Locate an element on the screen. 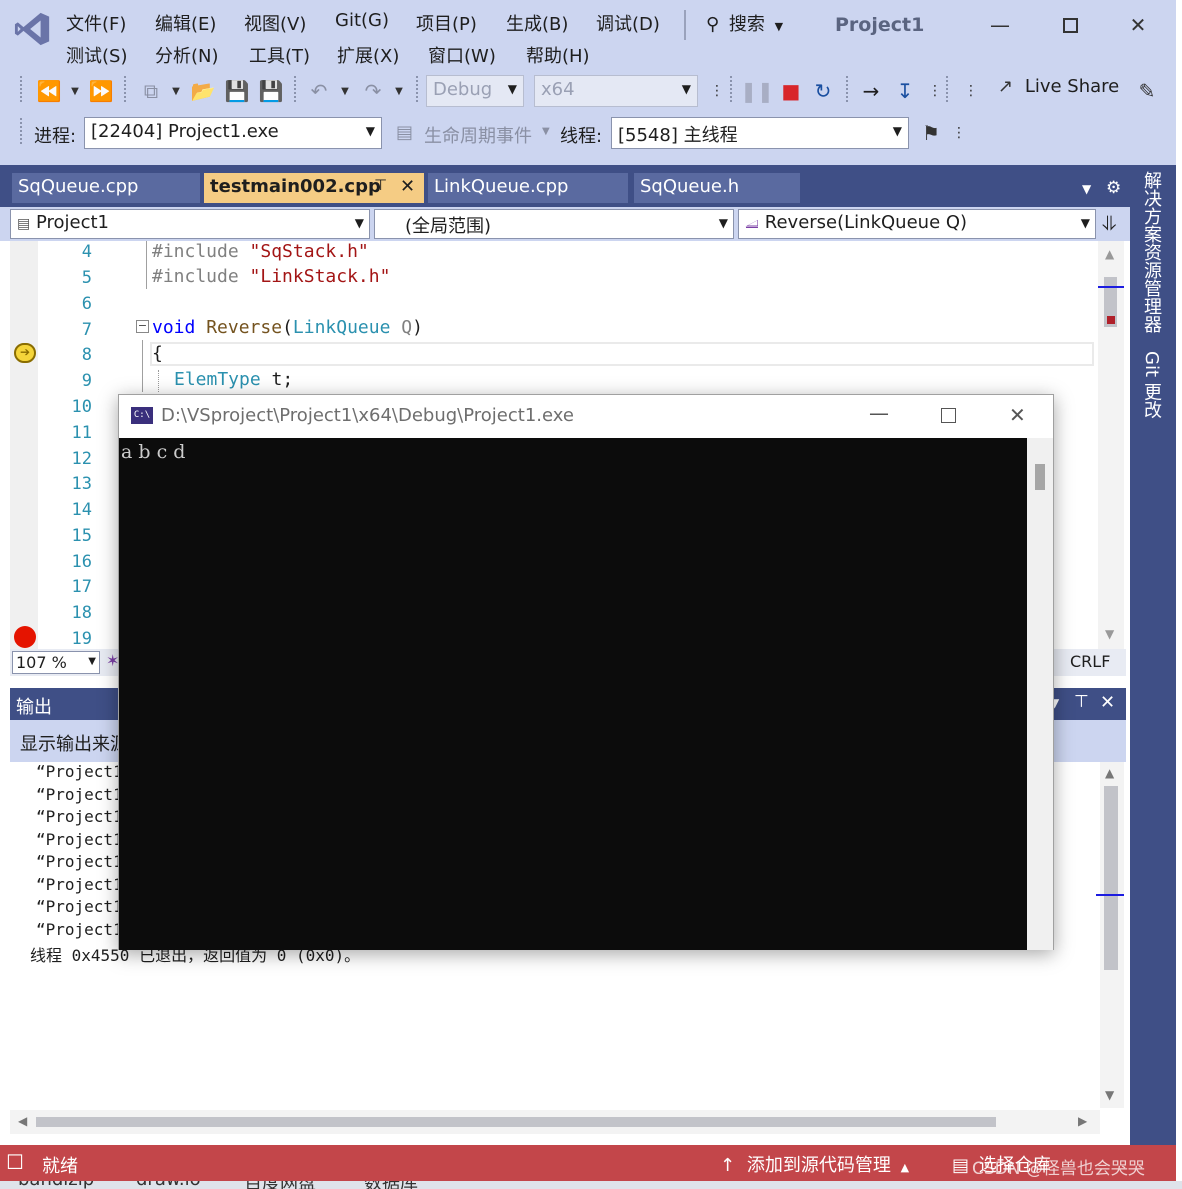 This screenshot has height=1189, width=1182. menu-project: 项目(P) is located at coordinates (446, 23).